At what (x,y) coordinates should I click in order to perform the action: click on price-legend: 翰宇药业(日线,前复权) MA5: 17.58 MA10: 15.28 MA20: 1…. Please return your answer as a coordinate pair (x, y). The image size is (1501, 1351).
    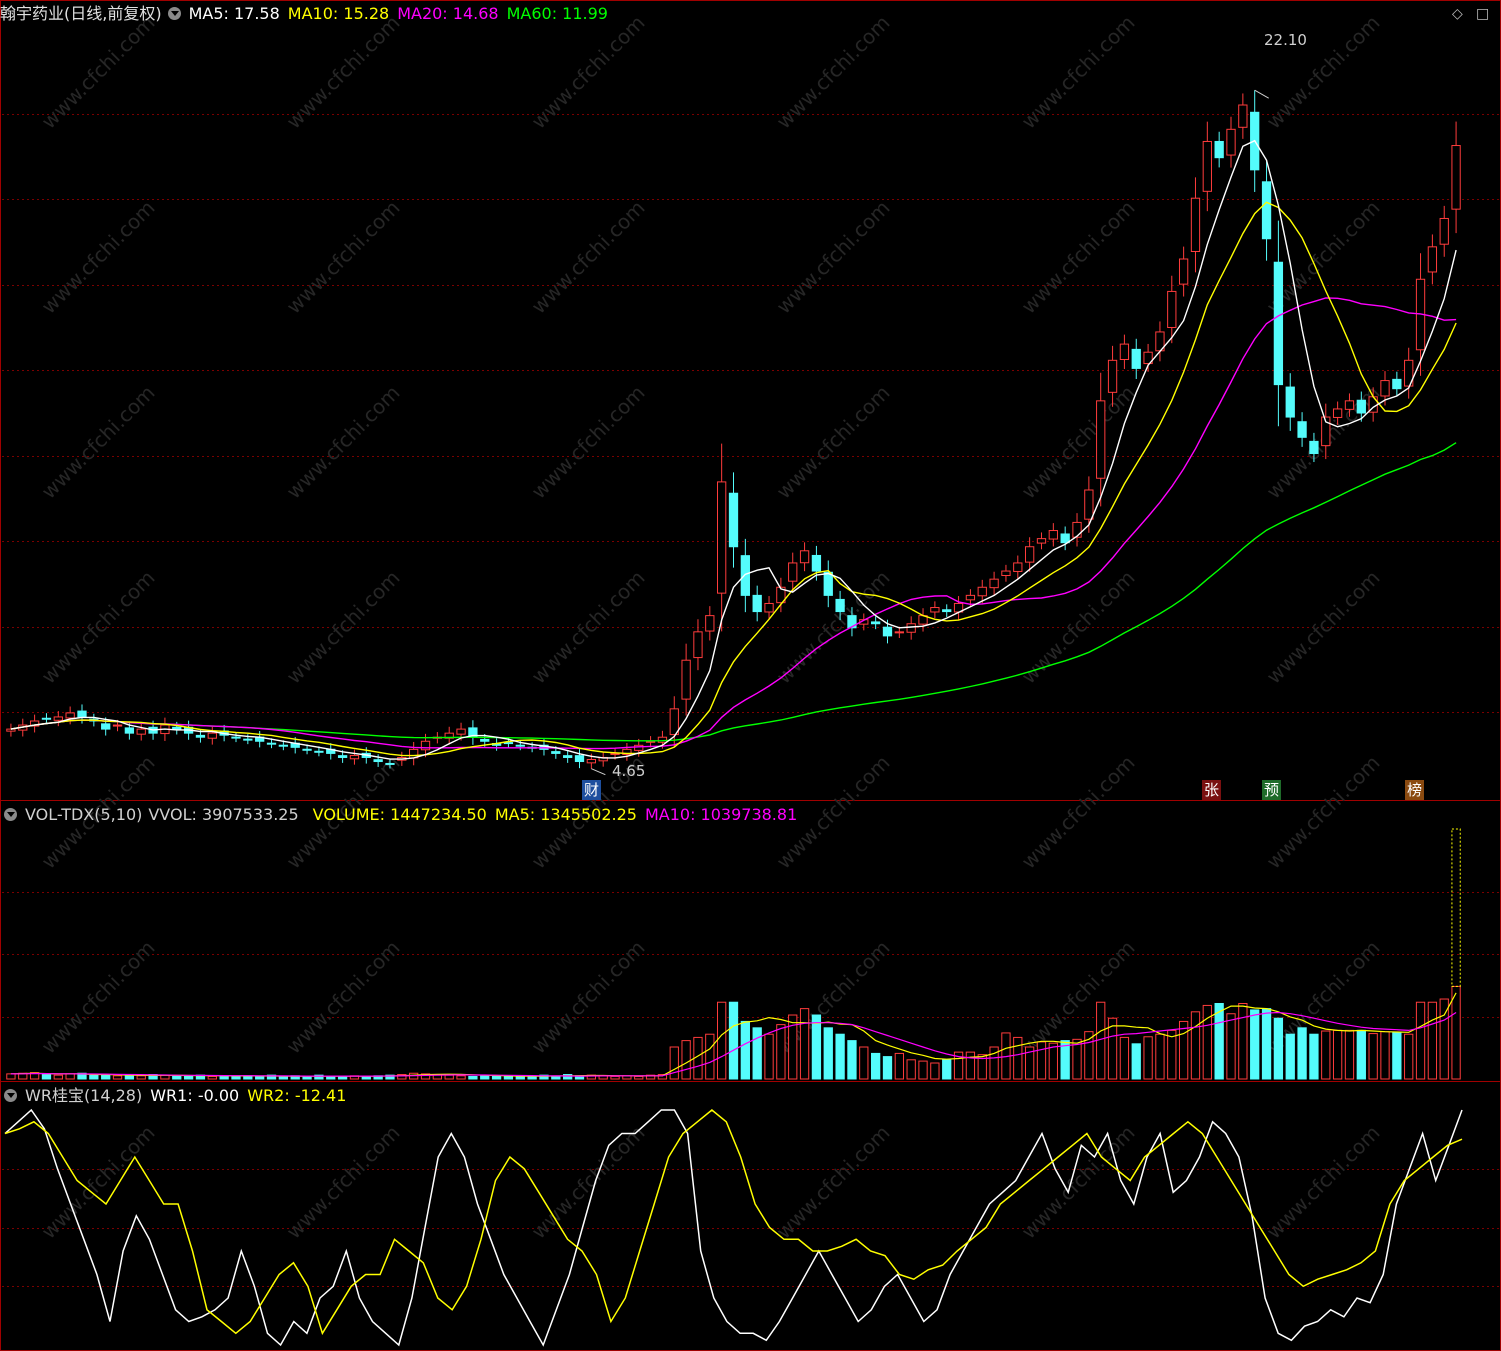
    Looking at the image, I should click on (308, 14).